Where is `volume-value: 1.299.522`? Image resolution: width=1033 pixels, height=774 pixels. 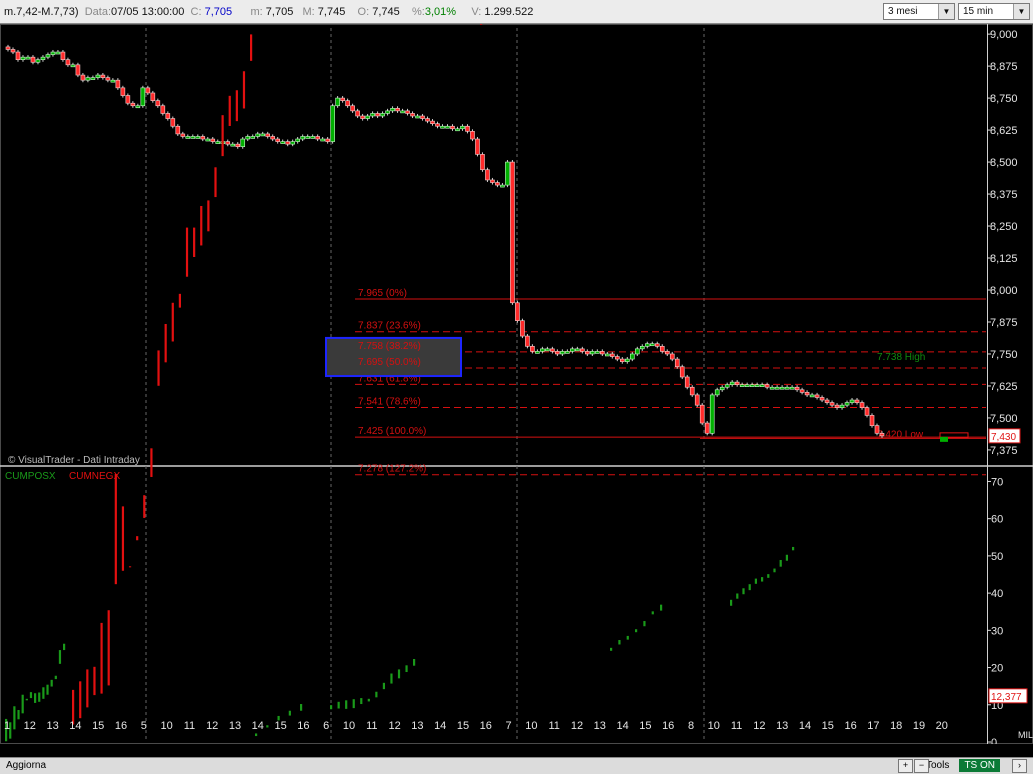
volume-value: 1.299.522 is located at coordinates (509, 12).